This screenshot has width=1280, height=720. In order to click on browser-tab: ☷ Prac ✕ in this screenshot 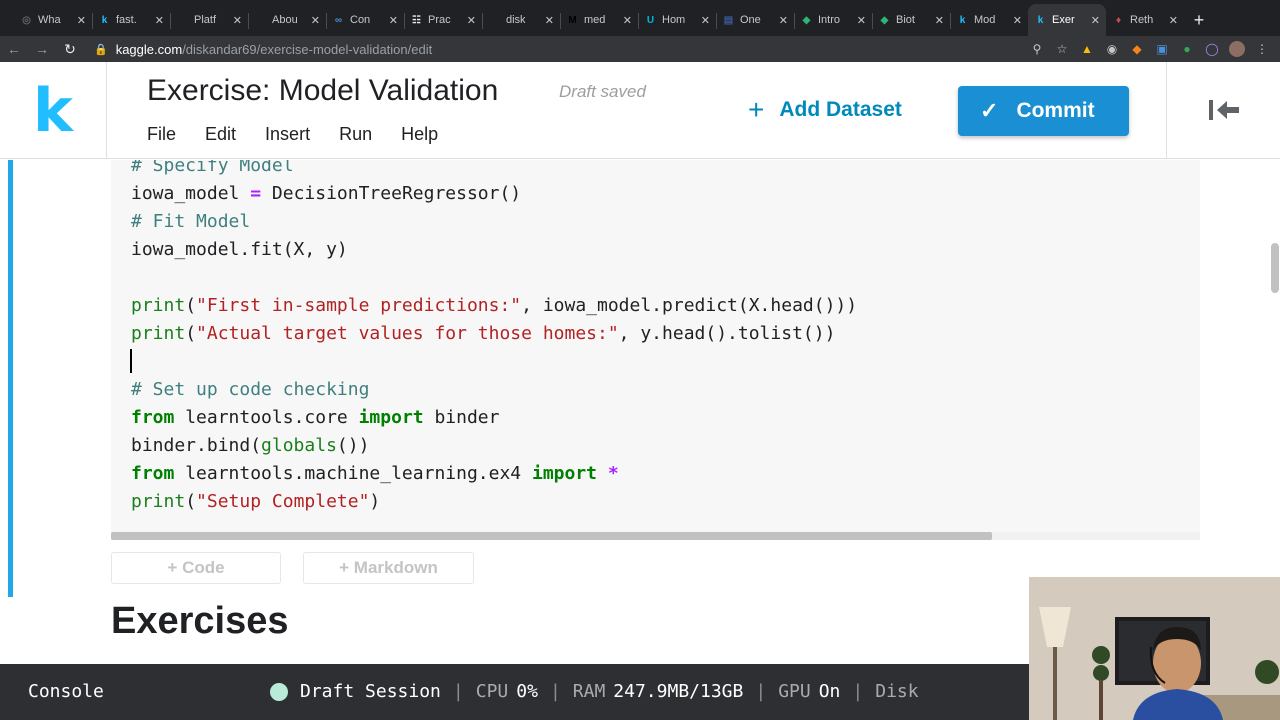, I will do `click(443, 20)`.